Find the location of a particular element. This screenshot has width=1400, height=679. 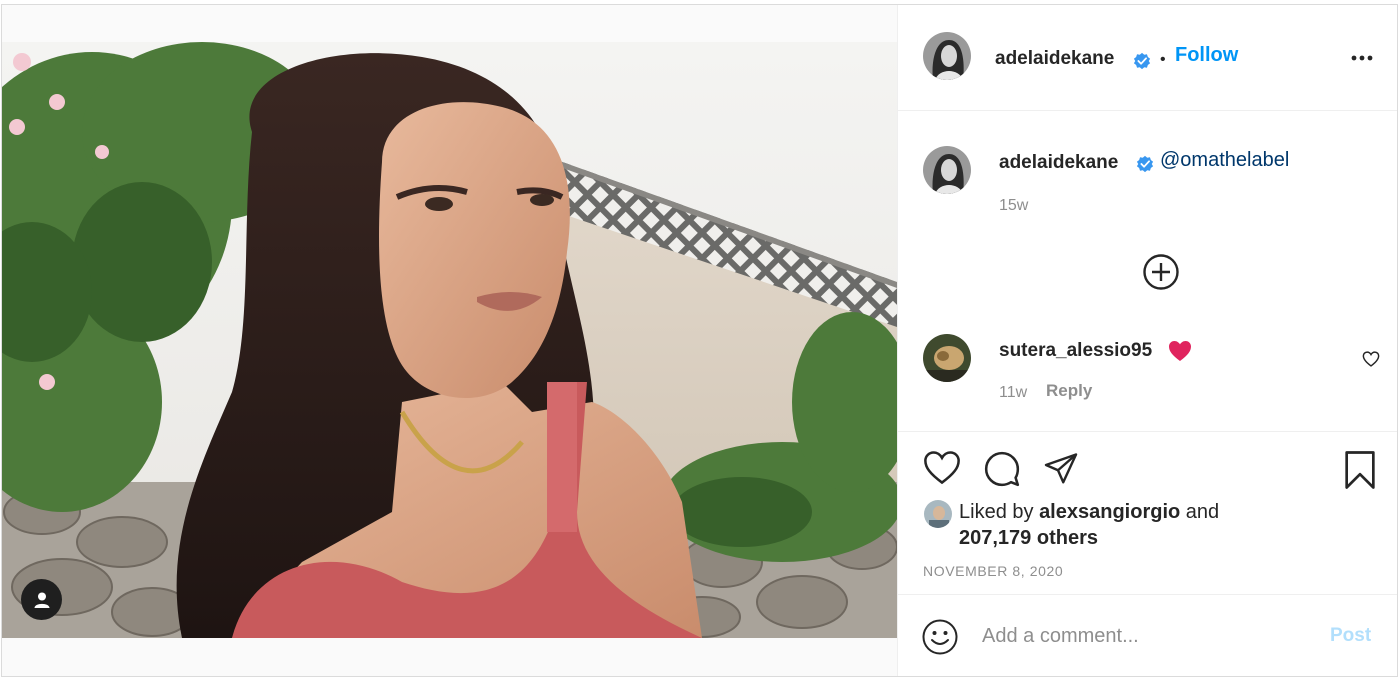

liked-by-text: Liked by alexsangiorgio and is located at coordinates (1089, 512).